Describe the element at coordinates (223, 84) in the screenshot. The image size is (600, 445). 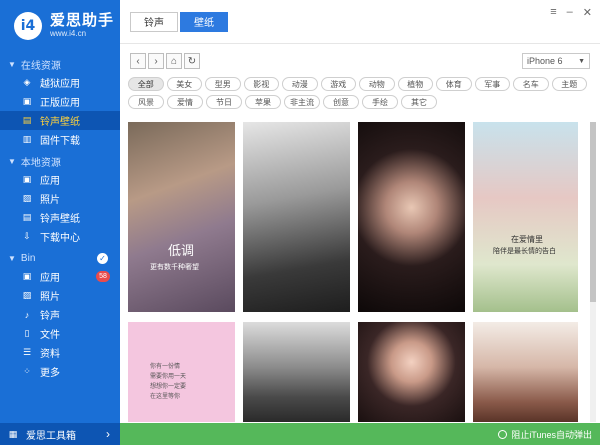
I see `category-handsome: 型男` at that location.